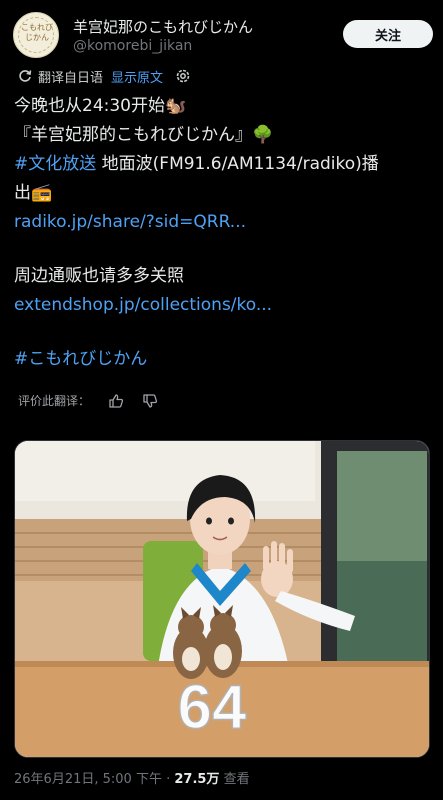 The height and width of the screenshot is (800, 443). Describe the element at coordinates (25, 76) in the screenshot. I see `translate-icon` at that location.